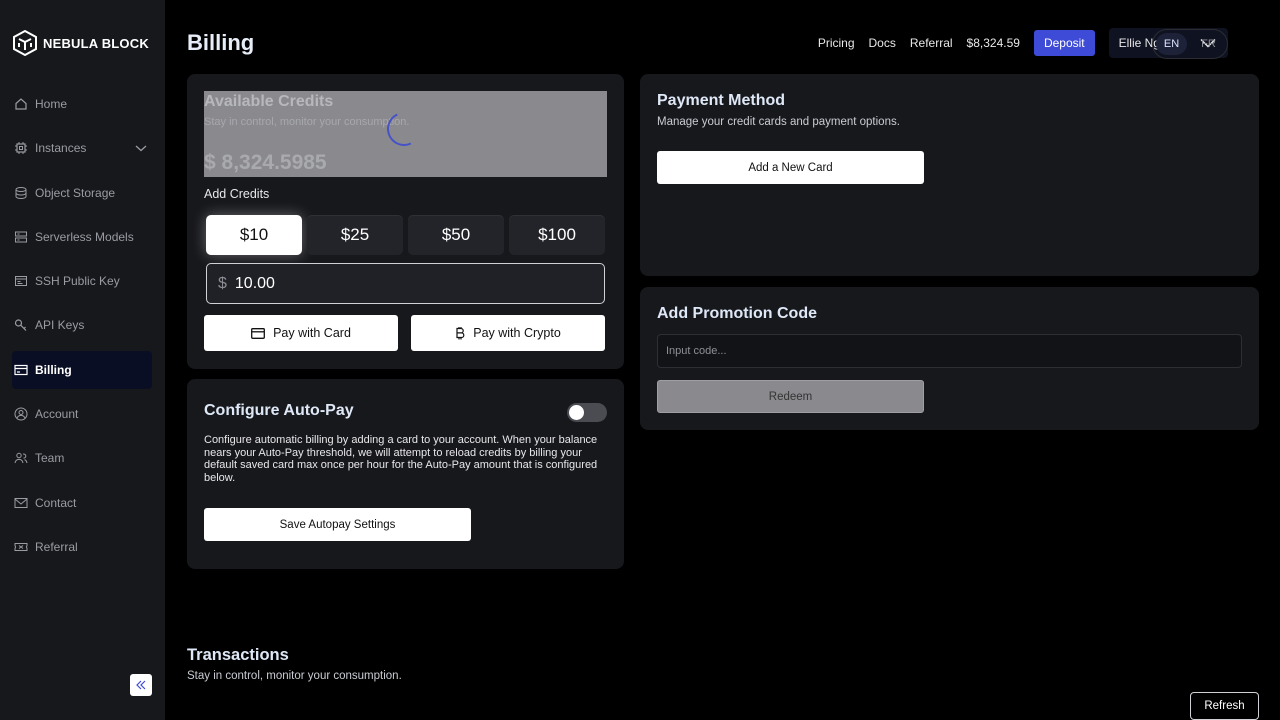 This screenshot has height=720, width=1280. What do you see at coordinates (576, 412) in the screenshot?
I see `toggle-knob` at bounding box center [576, 412].